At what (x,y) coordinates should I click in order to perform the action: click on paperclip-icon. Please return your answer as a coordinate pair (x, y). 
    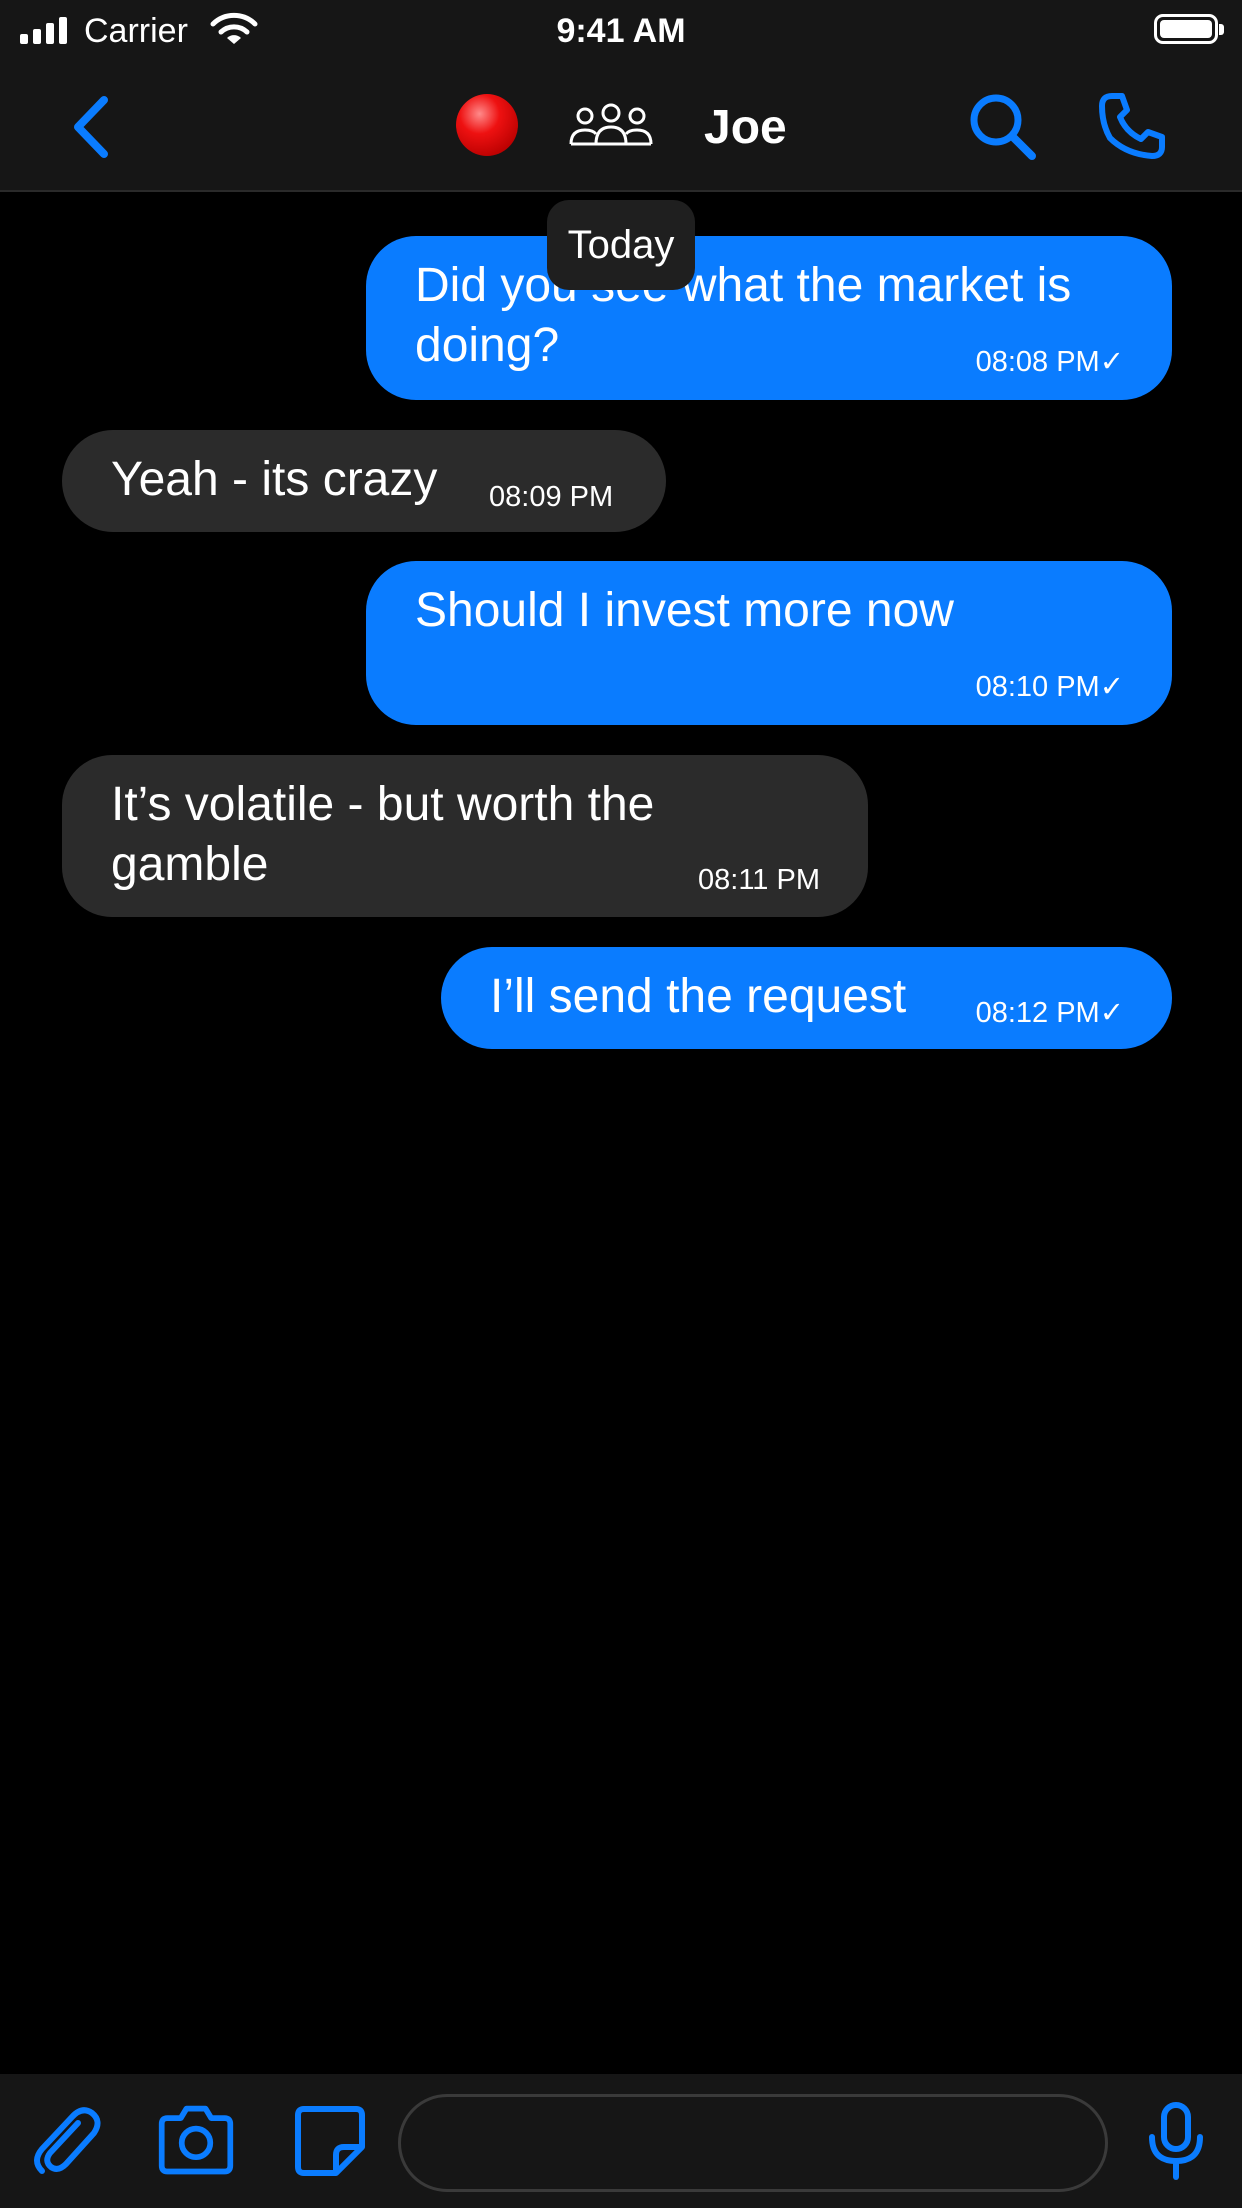
    Looking at the image, I should click on (66, 2141).